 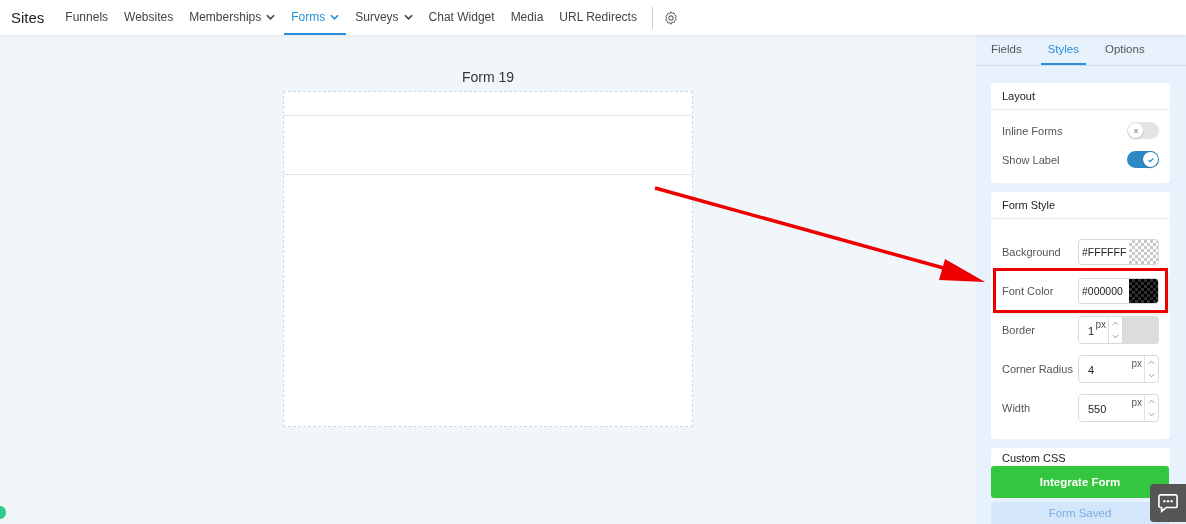 I want to click on color-field: #000000, so click(x=1118, y=290).